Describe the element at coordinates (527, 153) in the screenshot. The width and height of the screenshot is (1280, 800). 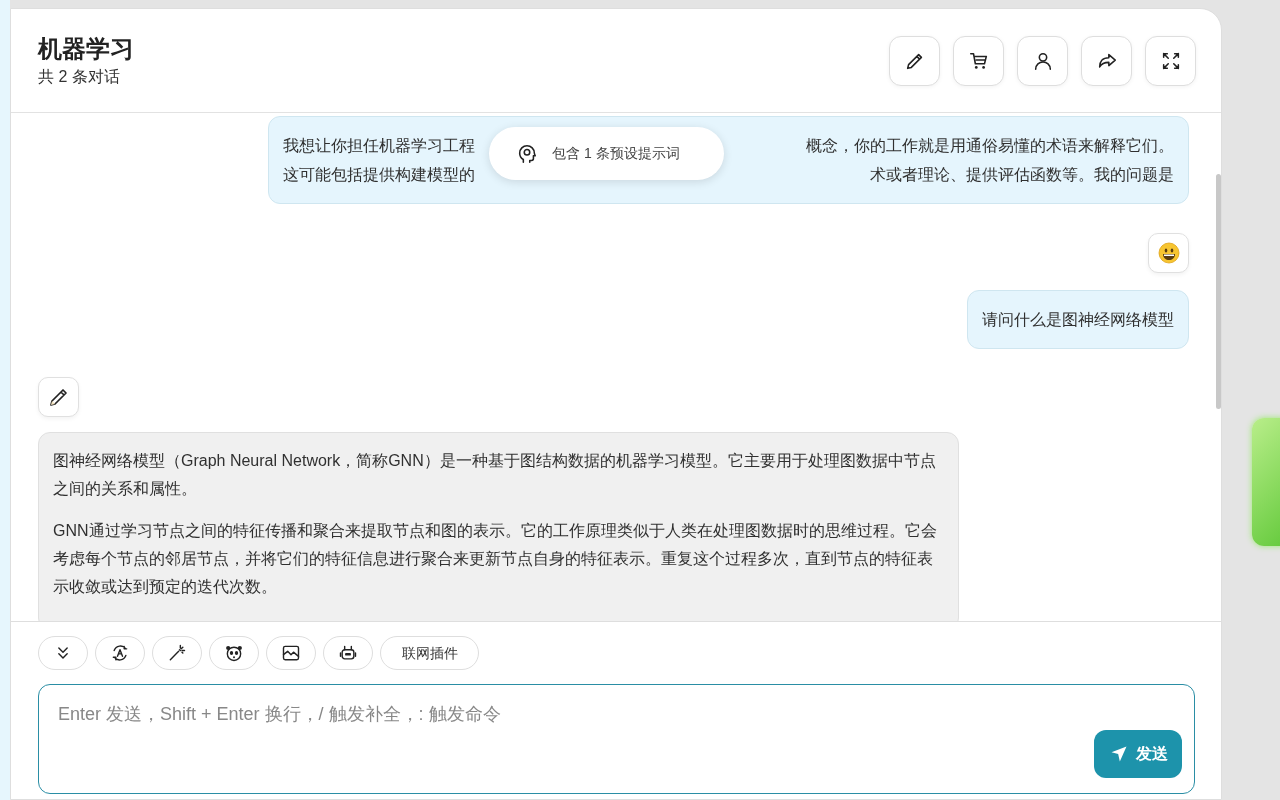
I see `head-icon` at that location.